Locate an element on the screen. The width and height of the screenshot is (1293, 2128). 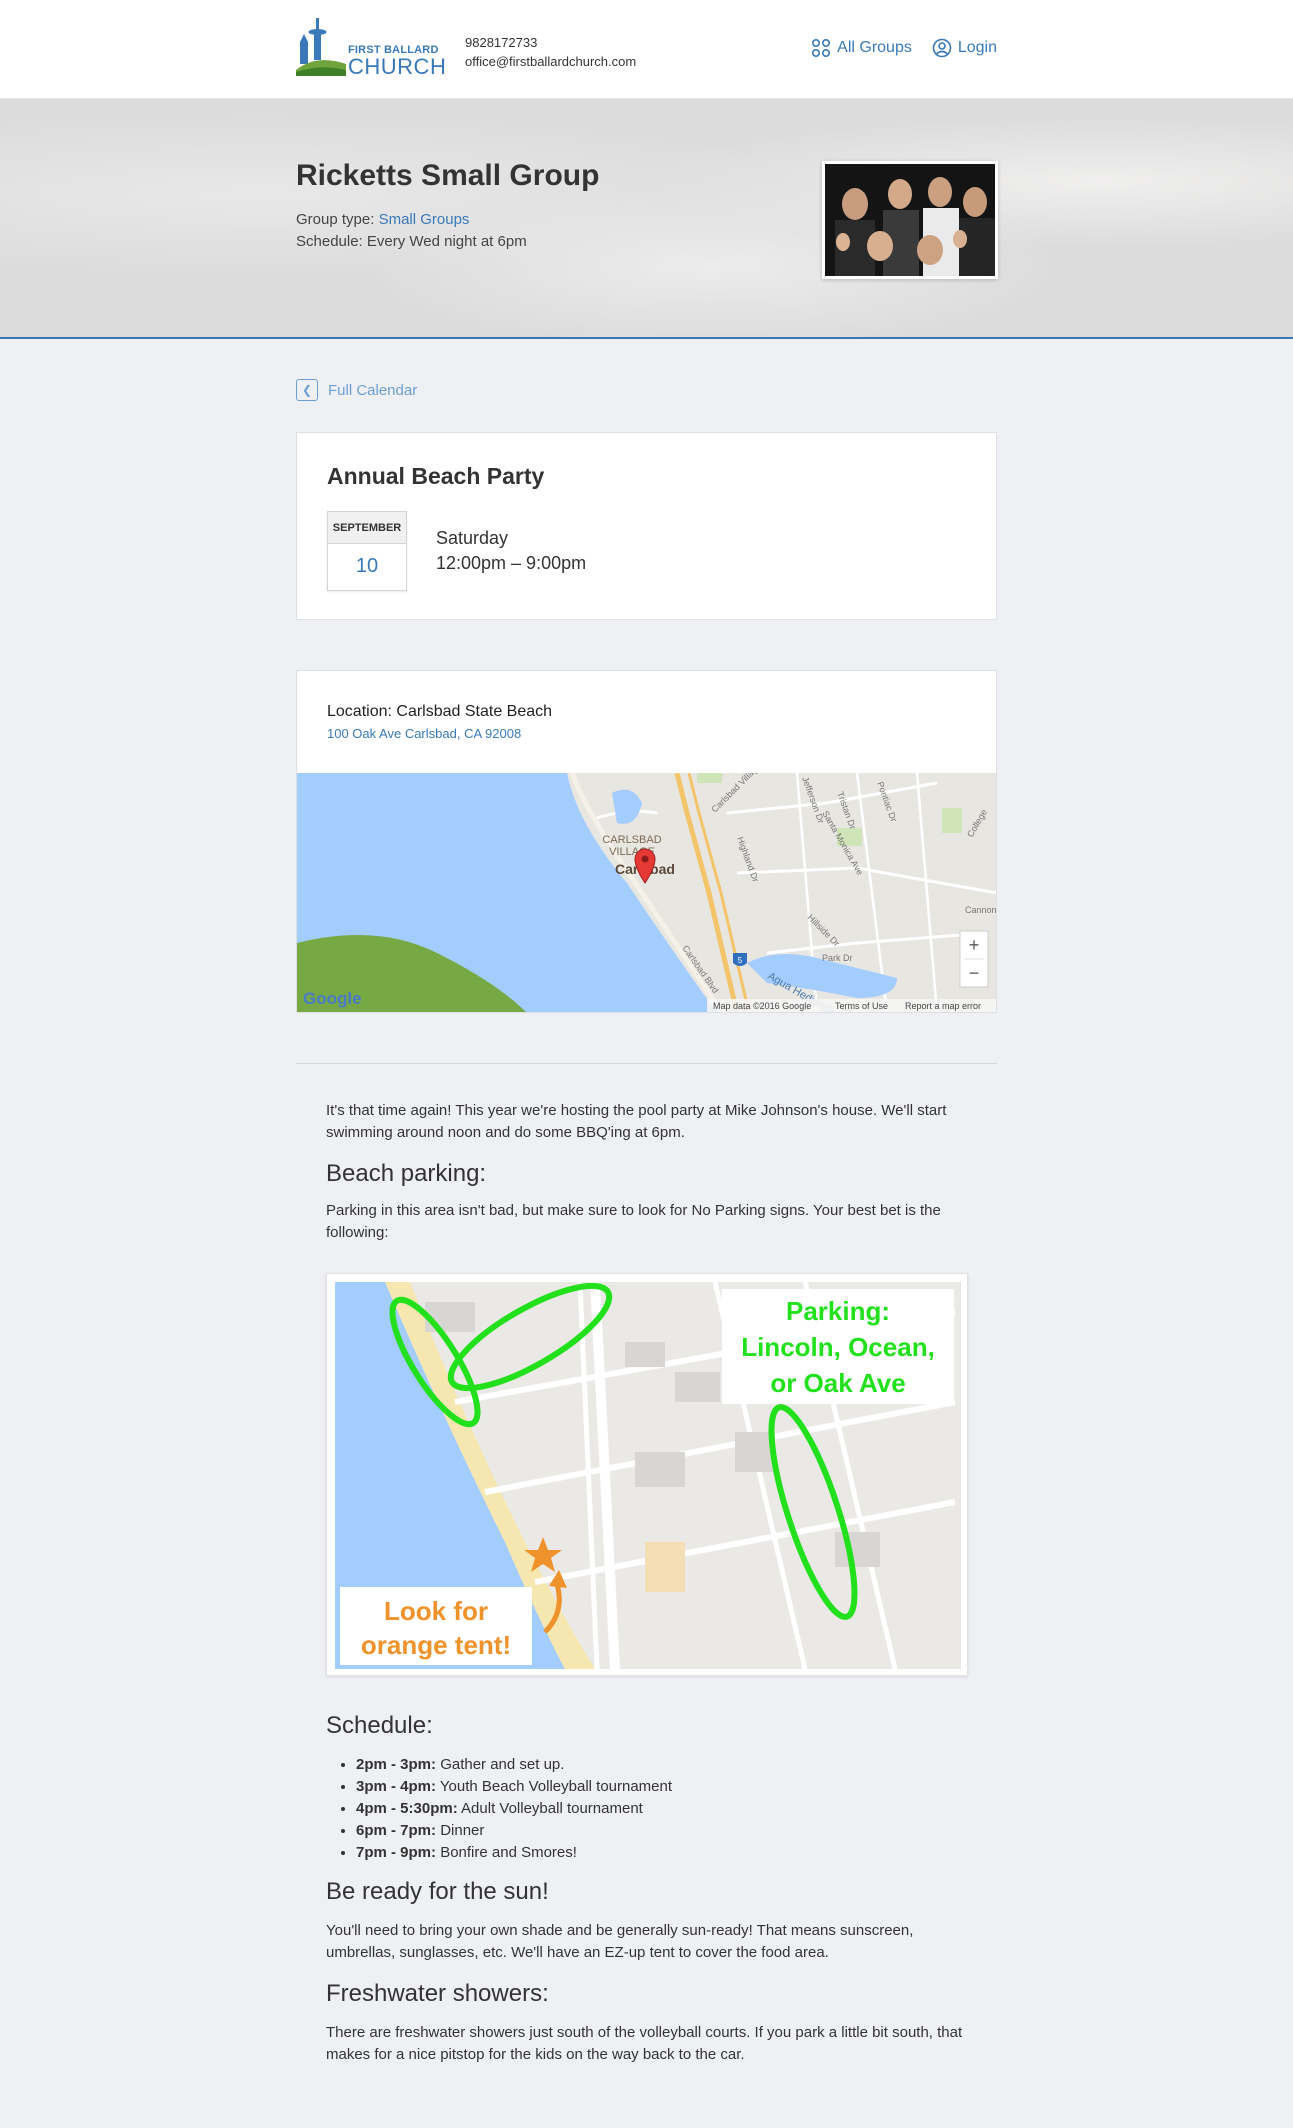
group-title: Ricketts Small Group is located at coordinates (448, 175).